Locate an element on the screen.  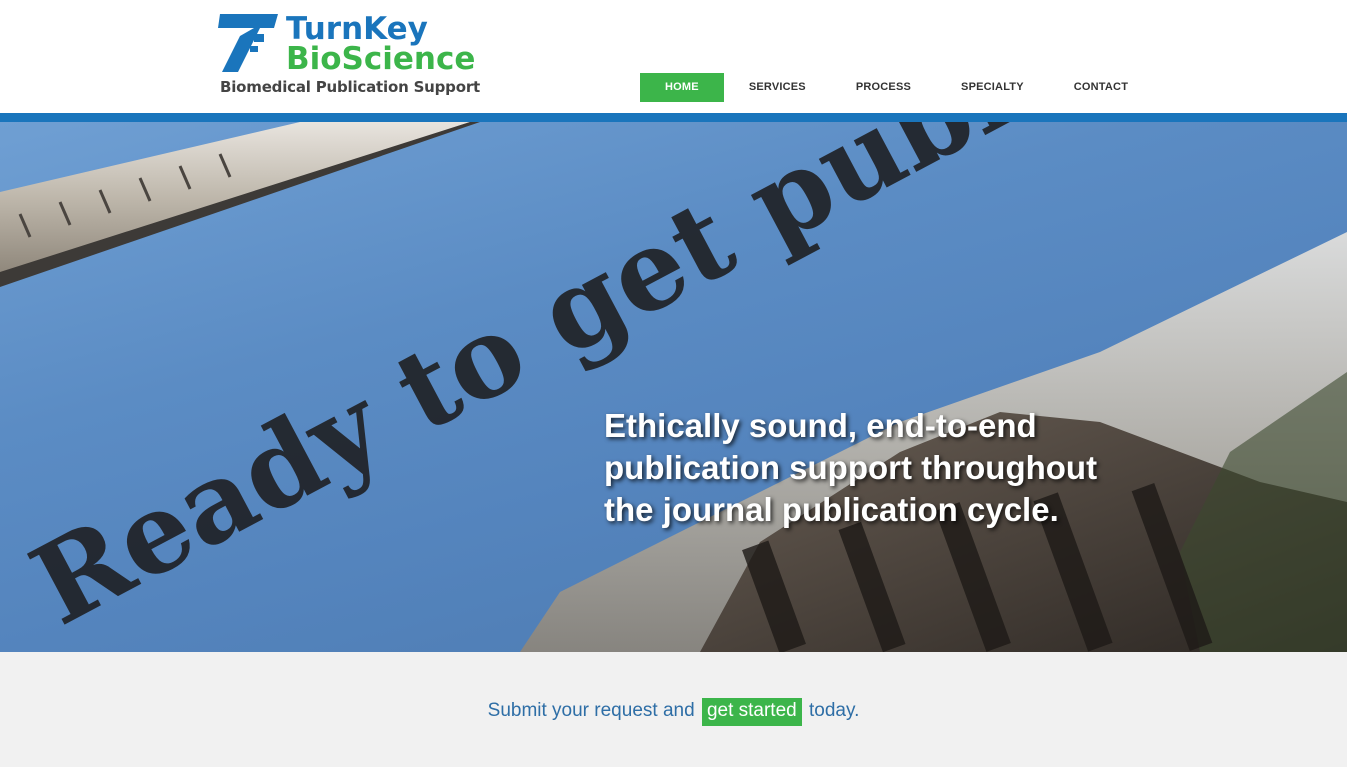
nav-item-contact: CONTACT is located at coordinates (1101, 87).